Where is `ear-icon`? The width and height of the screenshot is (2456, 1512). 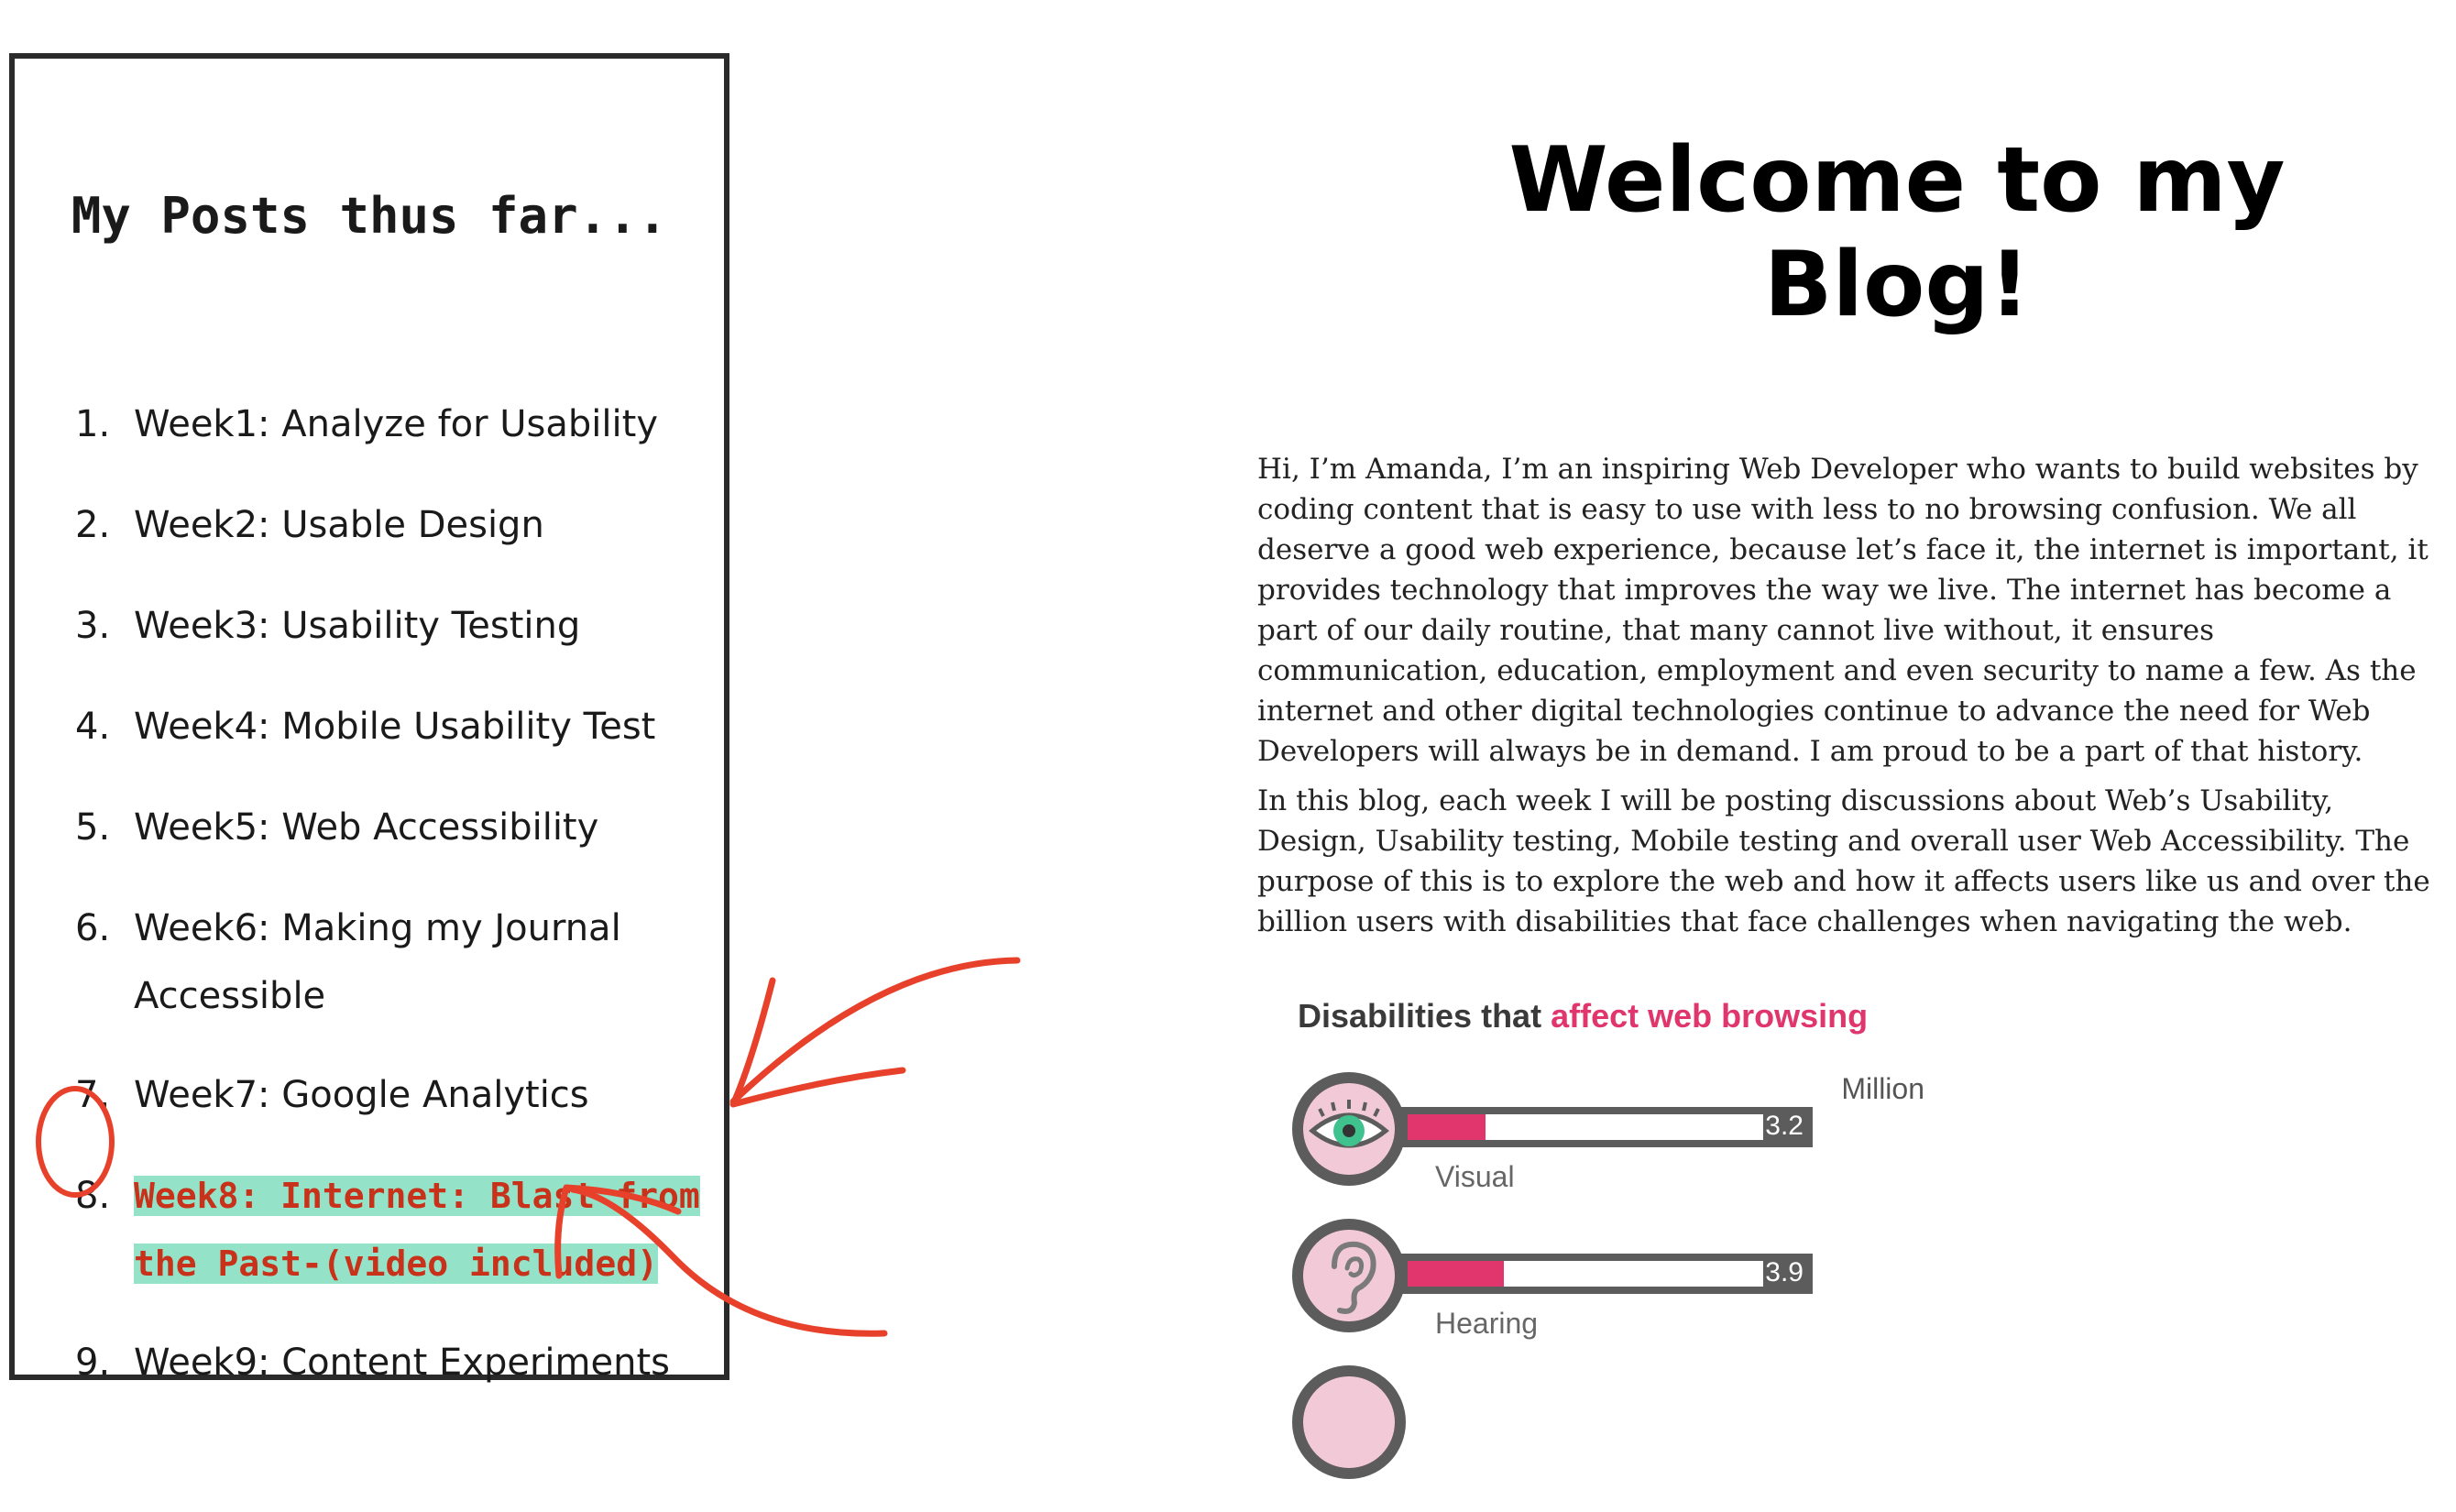
ear-icon is located at coordinates (1349, 1275).